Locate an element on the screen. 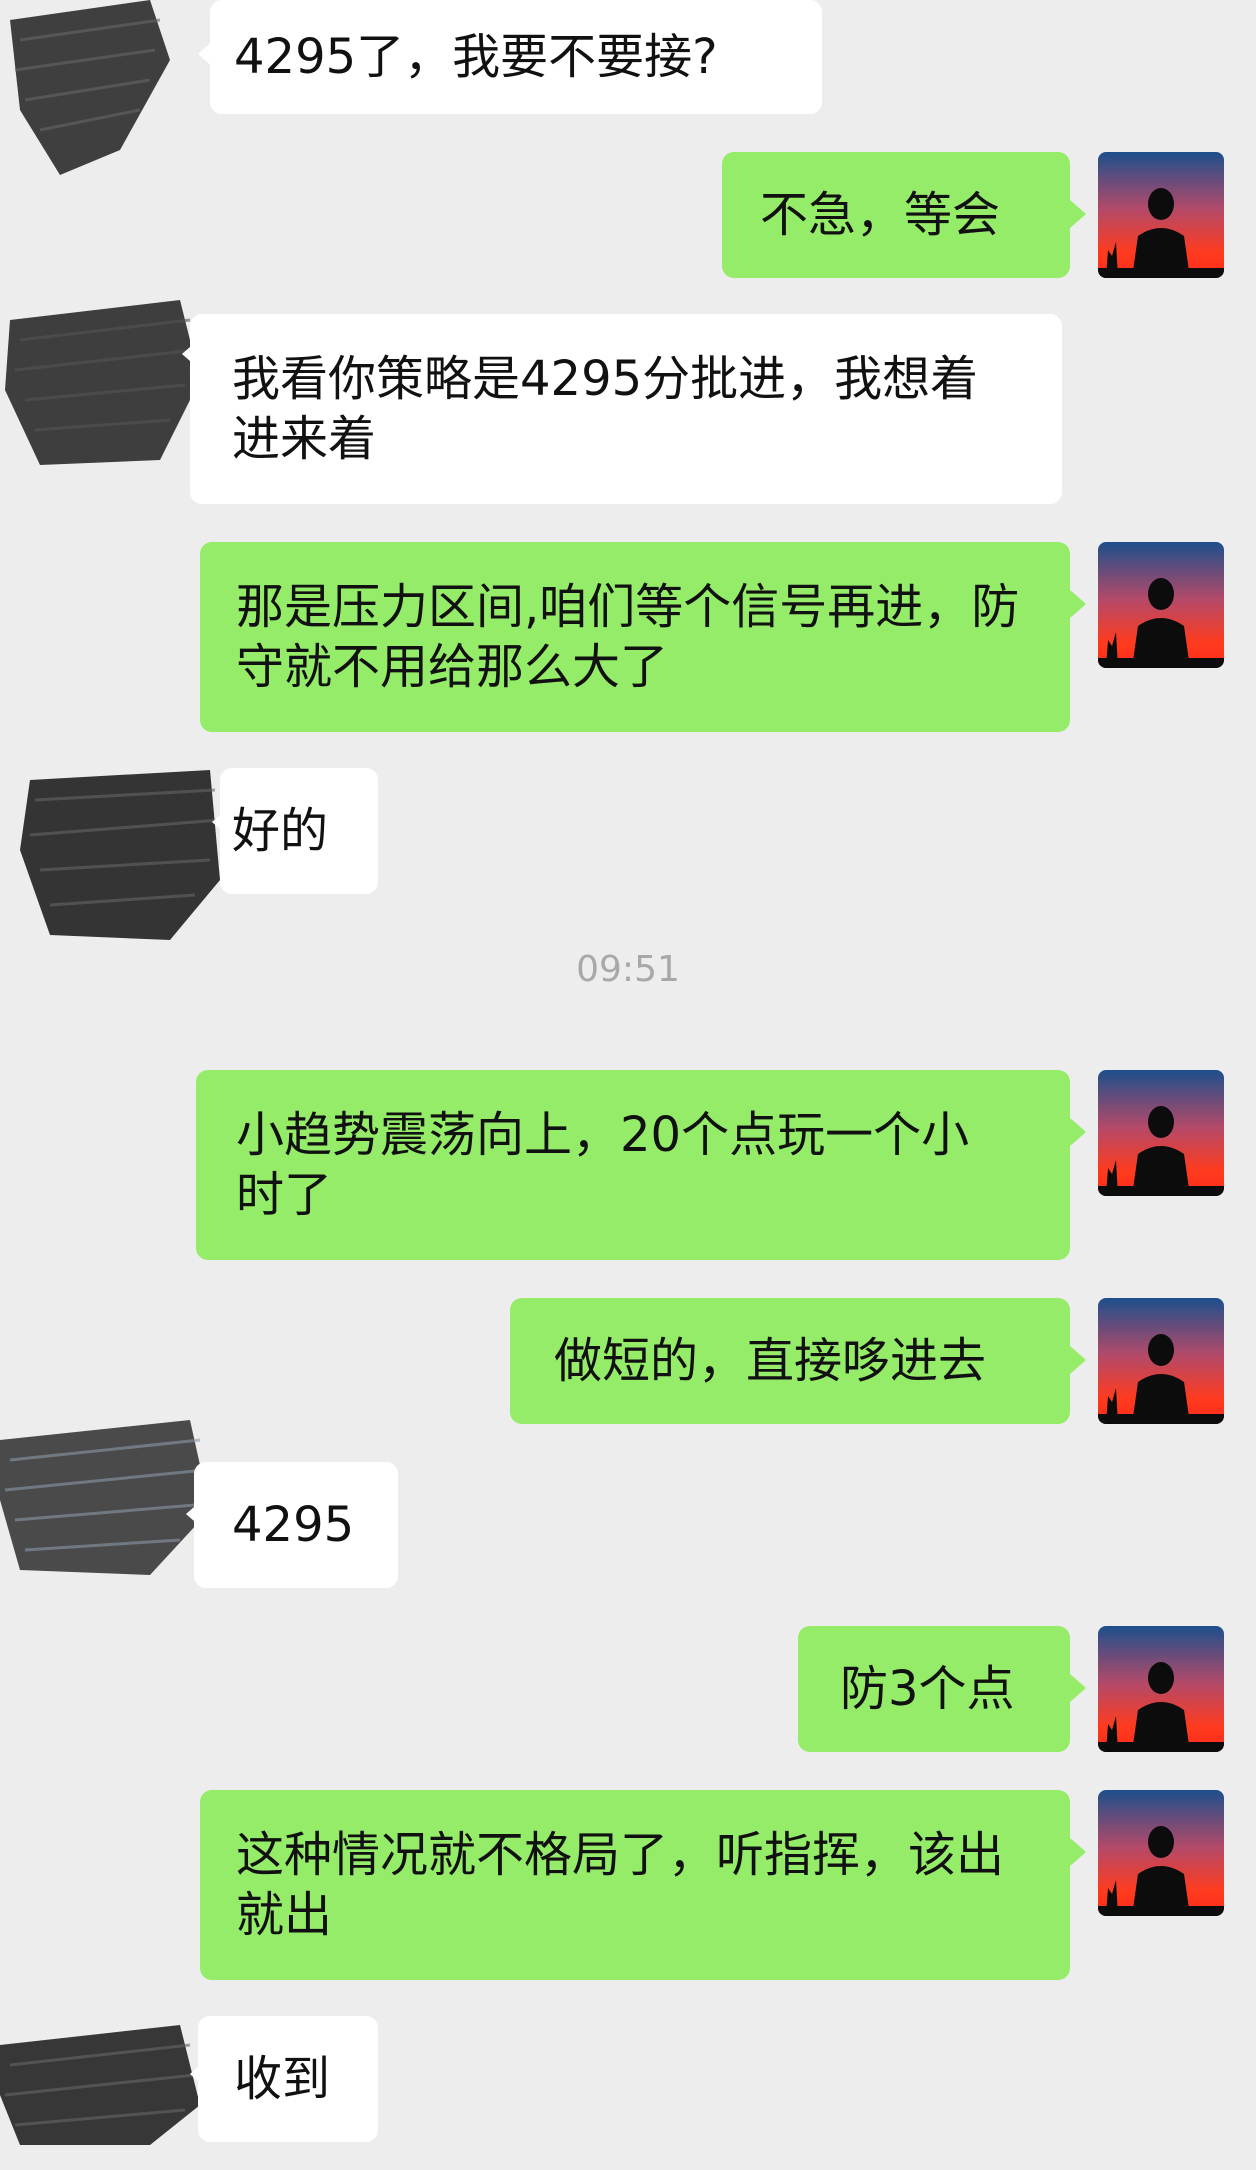 This screenshot has height=2170, width=1256. message-bubble-outgoing: 做短的，直接哆进去 is located at coordinates (790, 1361).